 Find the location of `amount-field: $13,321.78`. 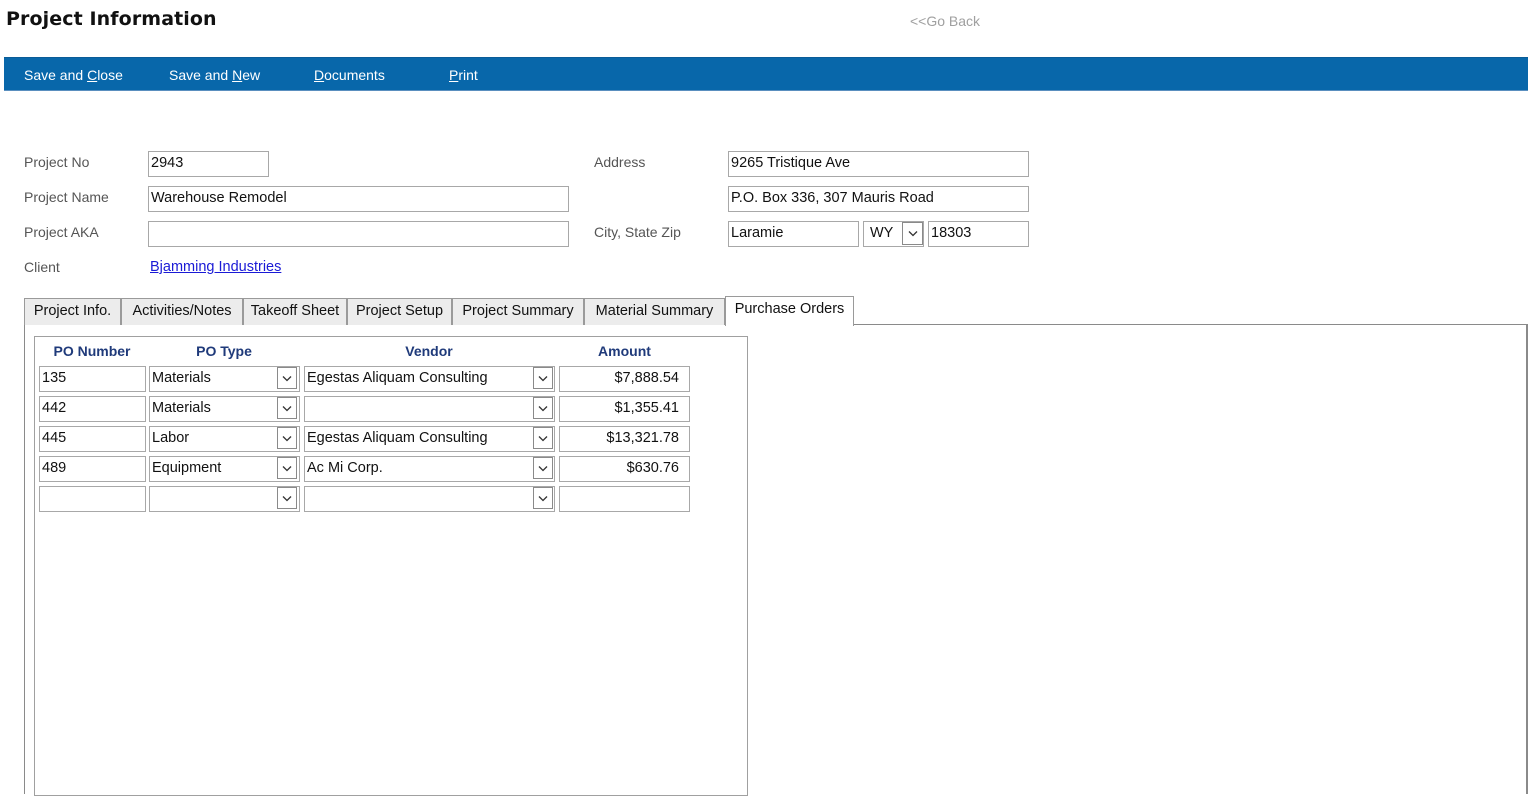

amount-field: $13,321.78 is located at coordinates (624, 439).